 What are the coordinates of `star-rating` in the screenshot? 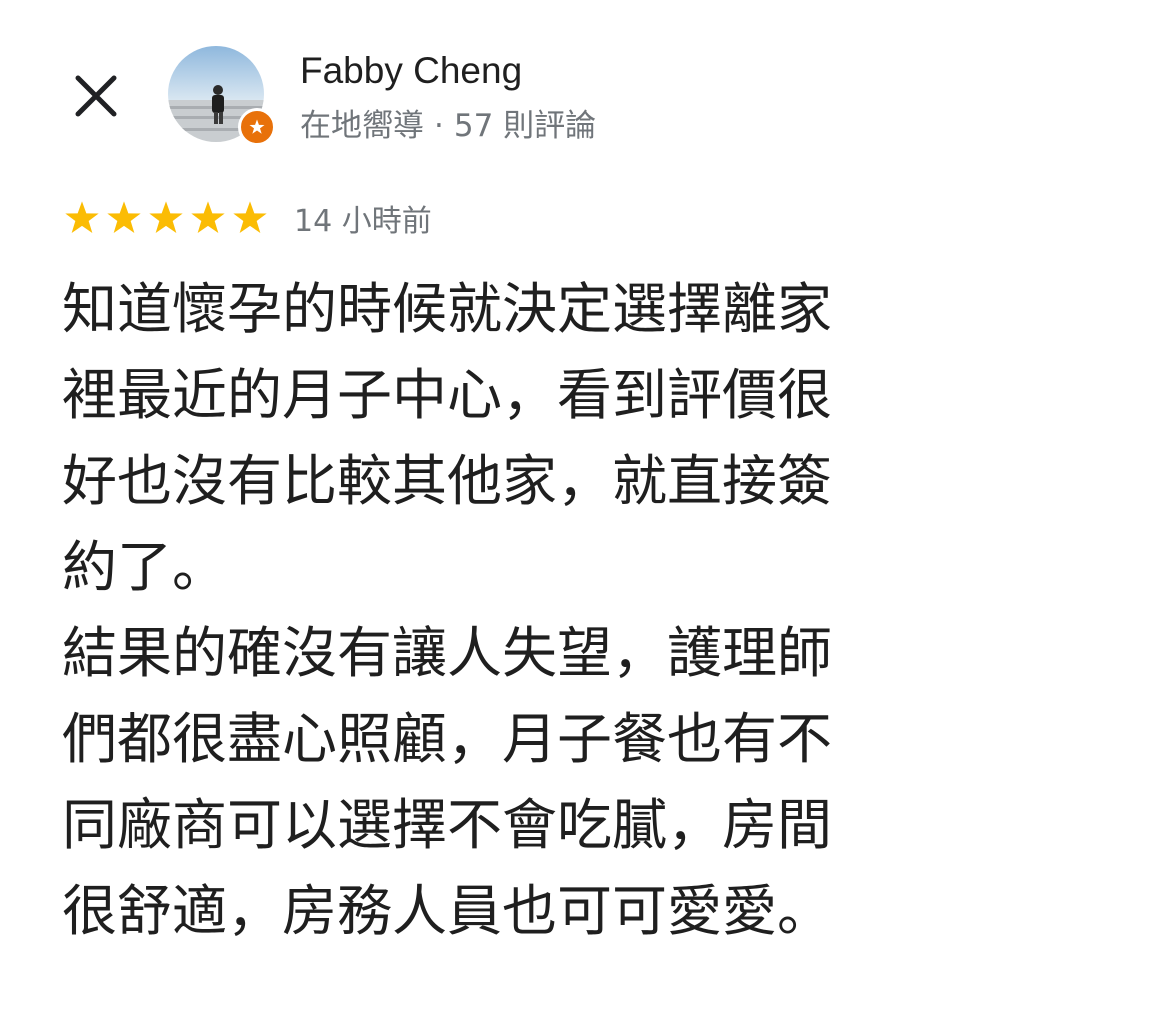 It's located at (167, 218).